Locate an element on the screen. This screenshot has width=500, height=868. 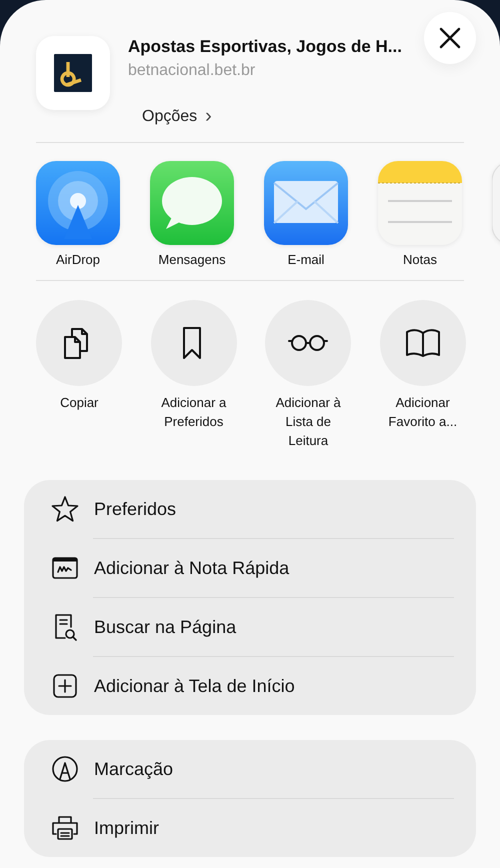
menu-item: Imprimir is located at coordinates (250, 828).